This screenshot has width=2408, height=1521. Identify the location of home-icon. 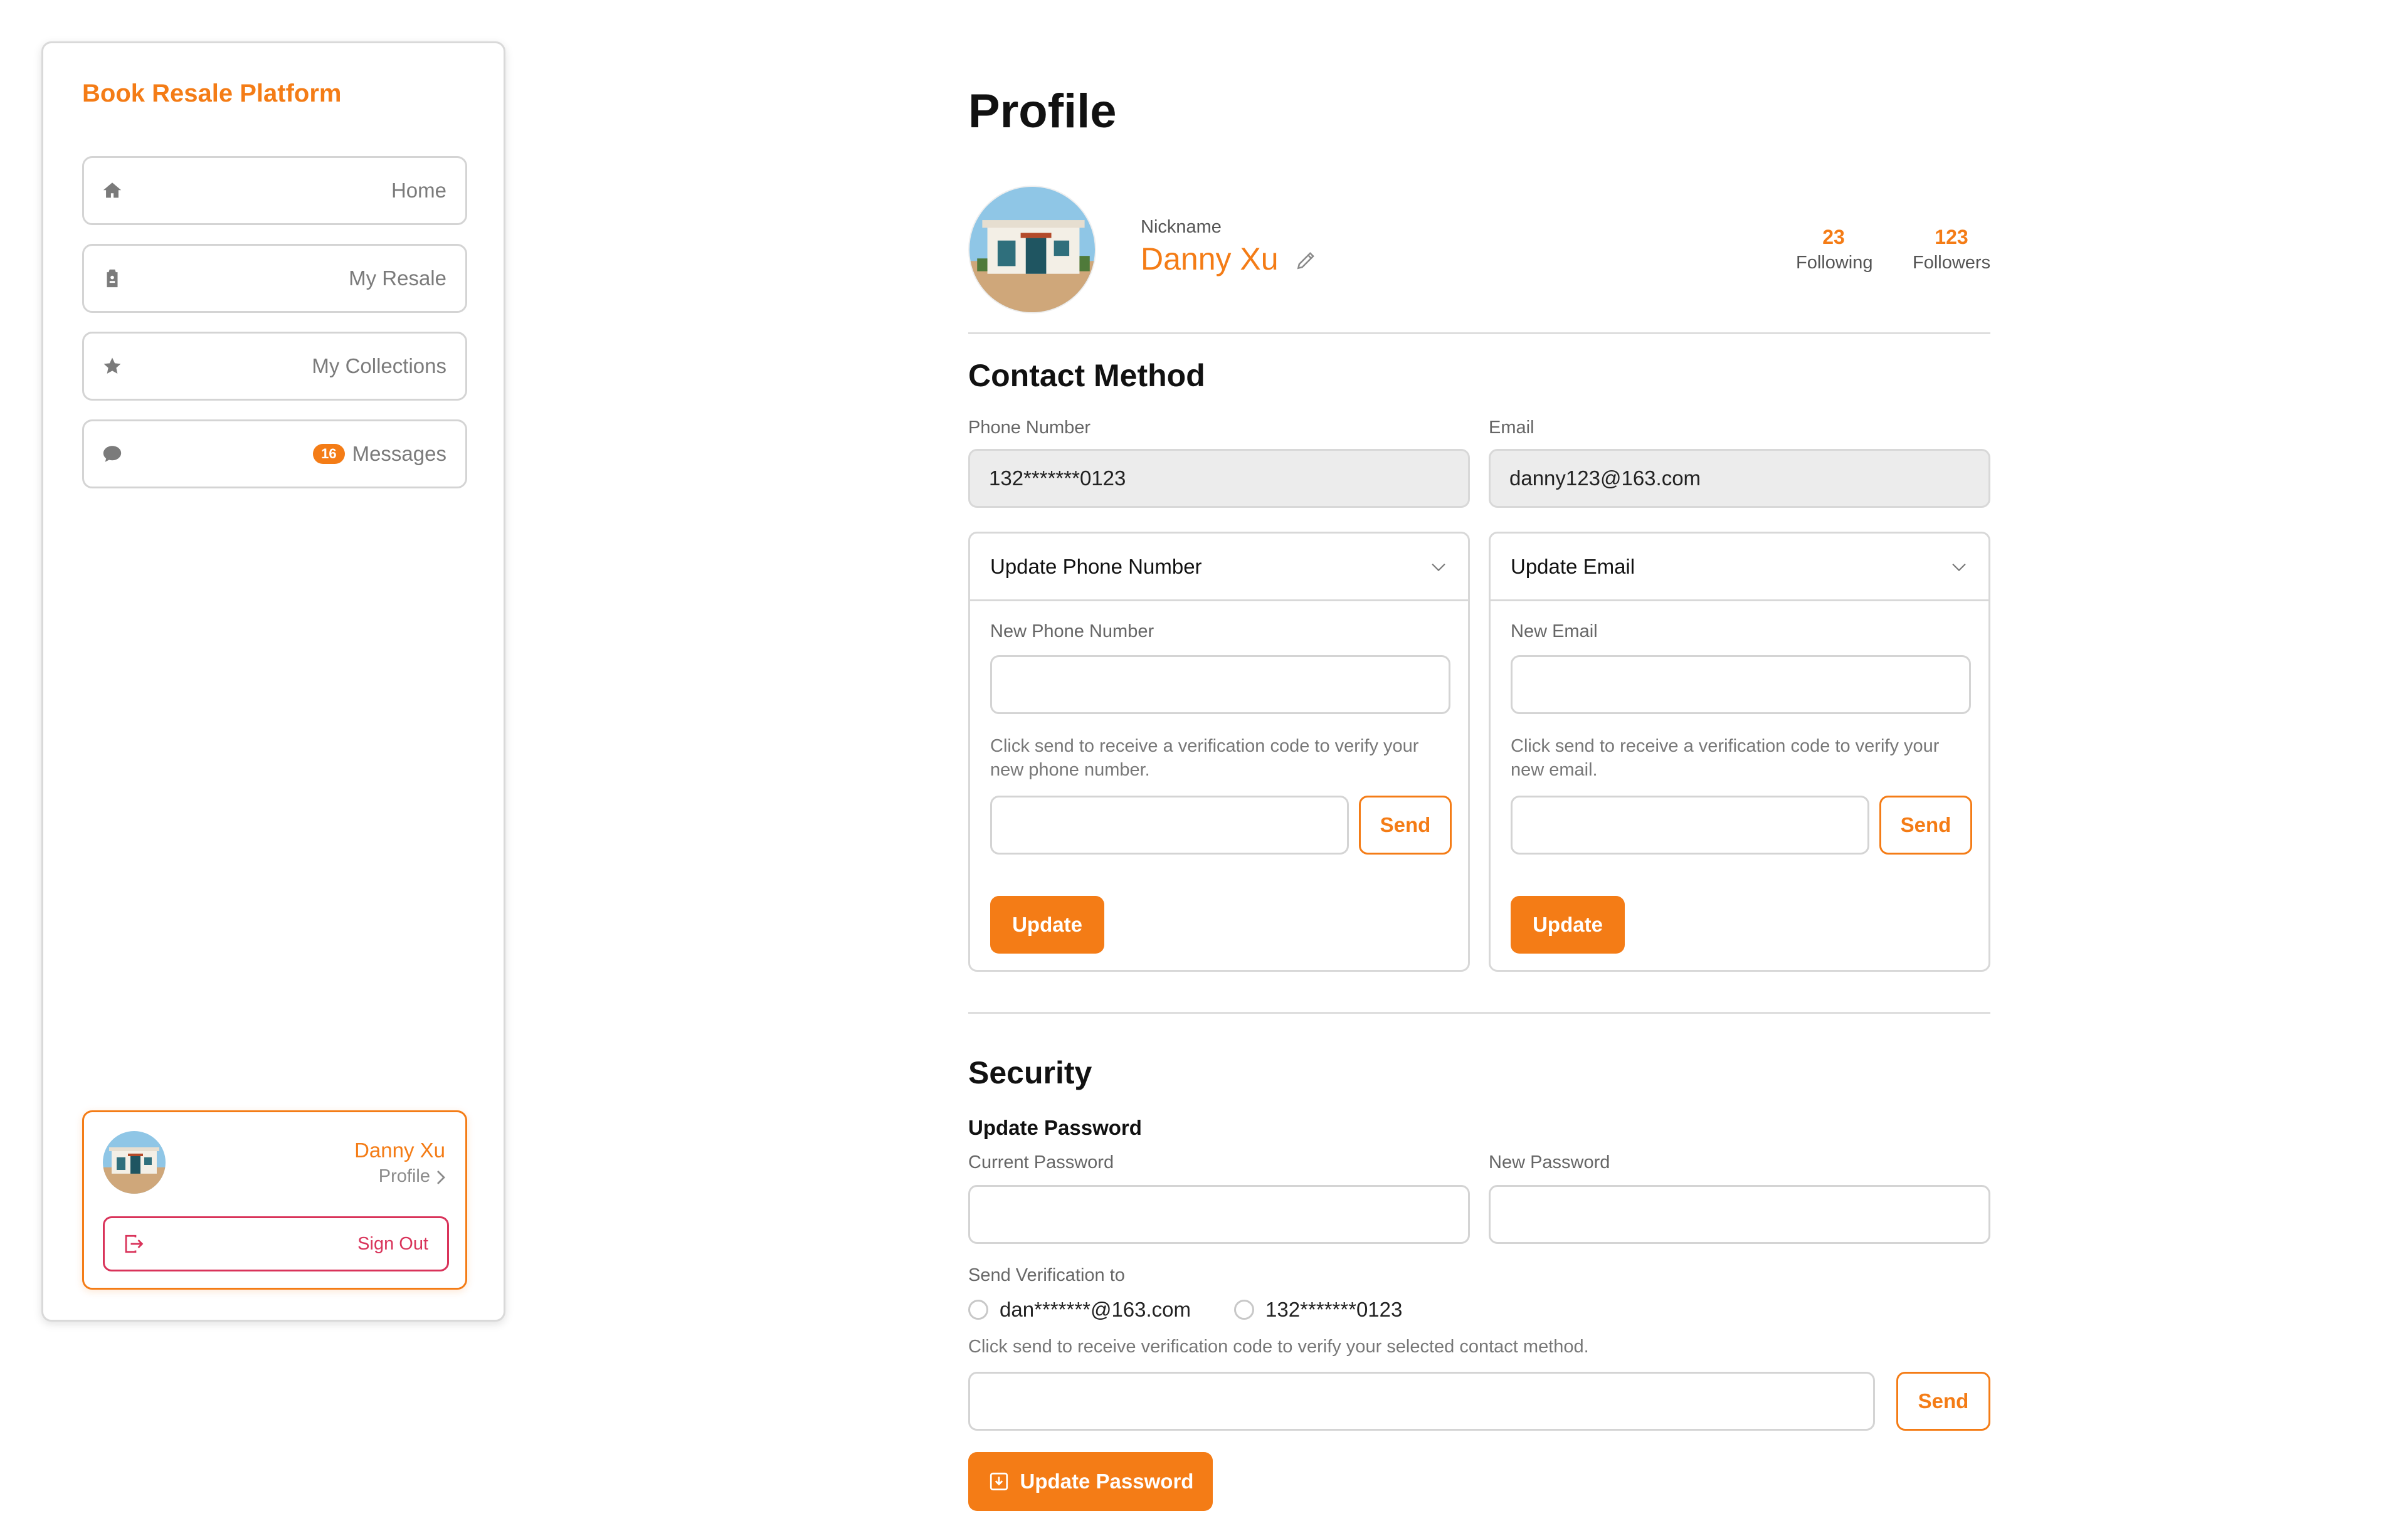
(112, 190).